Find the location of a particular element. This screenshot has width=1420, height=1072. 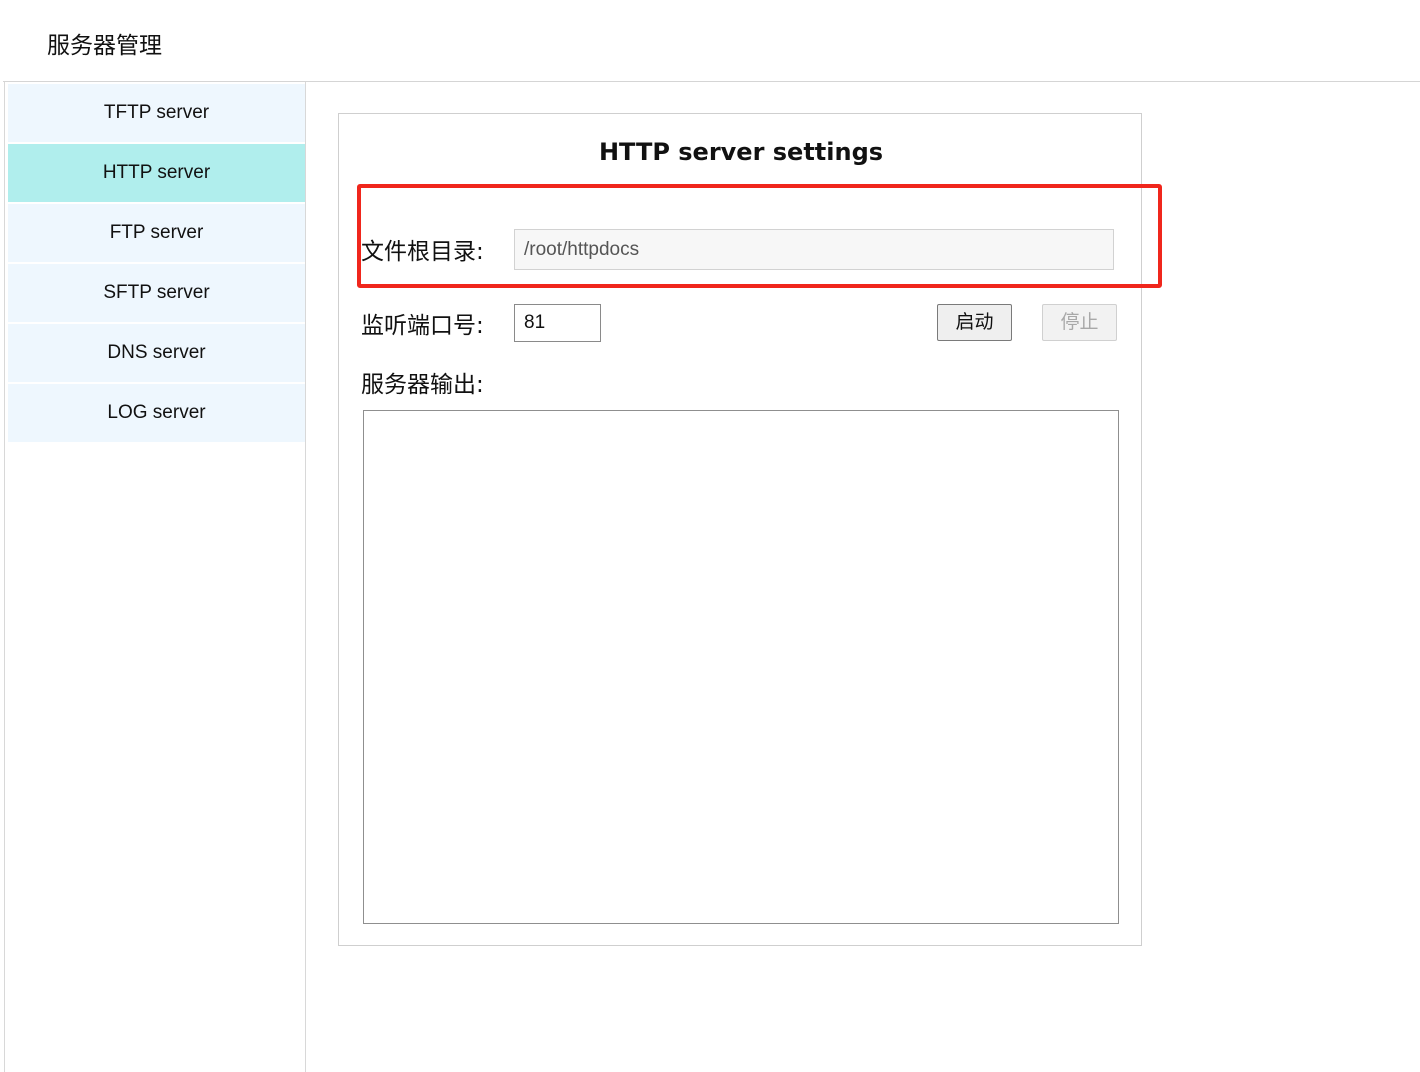

sidebar-item-tftp: TFTP server is located at coordinates (156, 113).